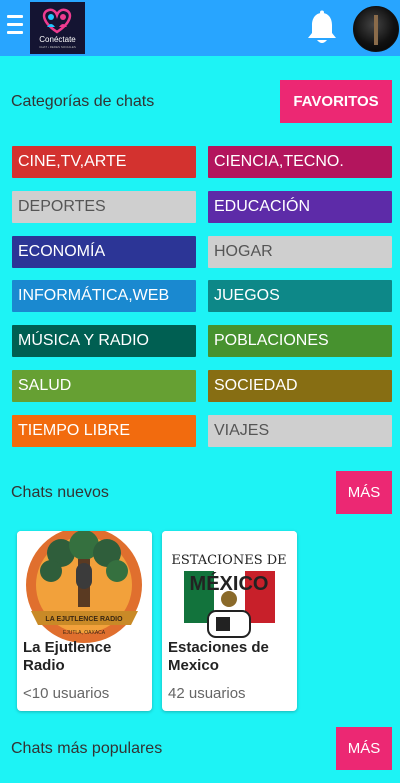  What do you see at coordinates (104, 251) in the screenshot?
I see `category-button: ECONOMÍA` at bounding box center [104, 251].